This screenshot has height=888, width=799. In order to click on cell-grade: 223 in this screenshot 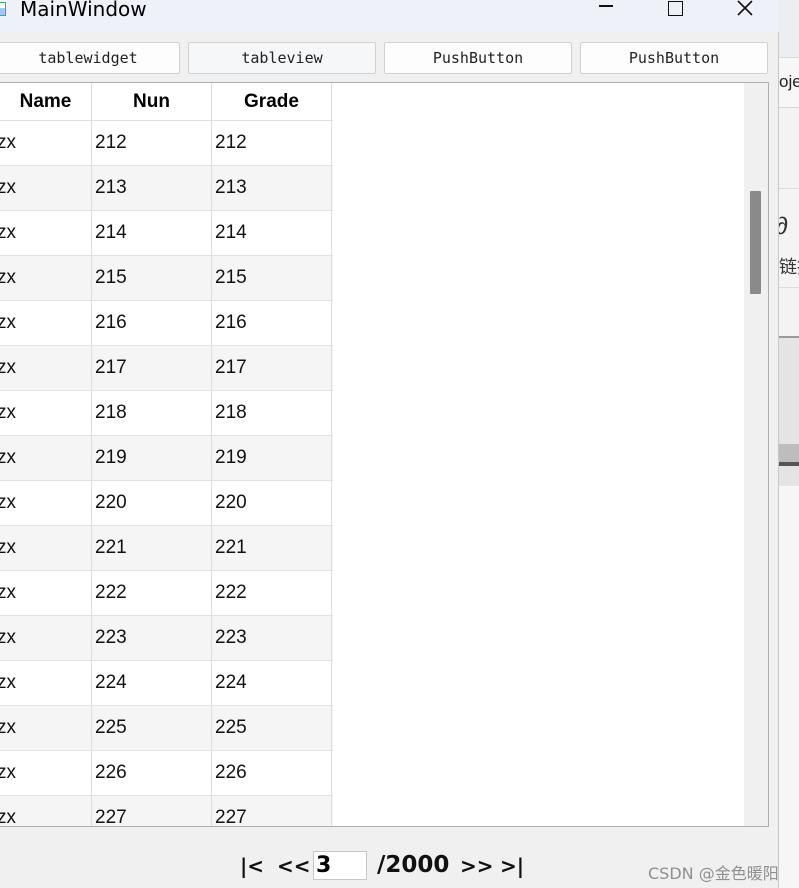, I will do `click(272, 638)`.